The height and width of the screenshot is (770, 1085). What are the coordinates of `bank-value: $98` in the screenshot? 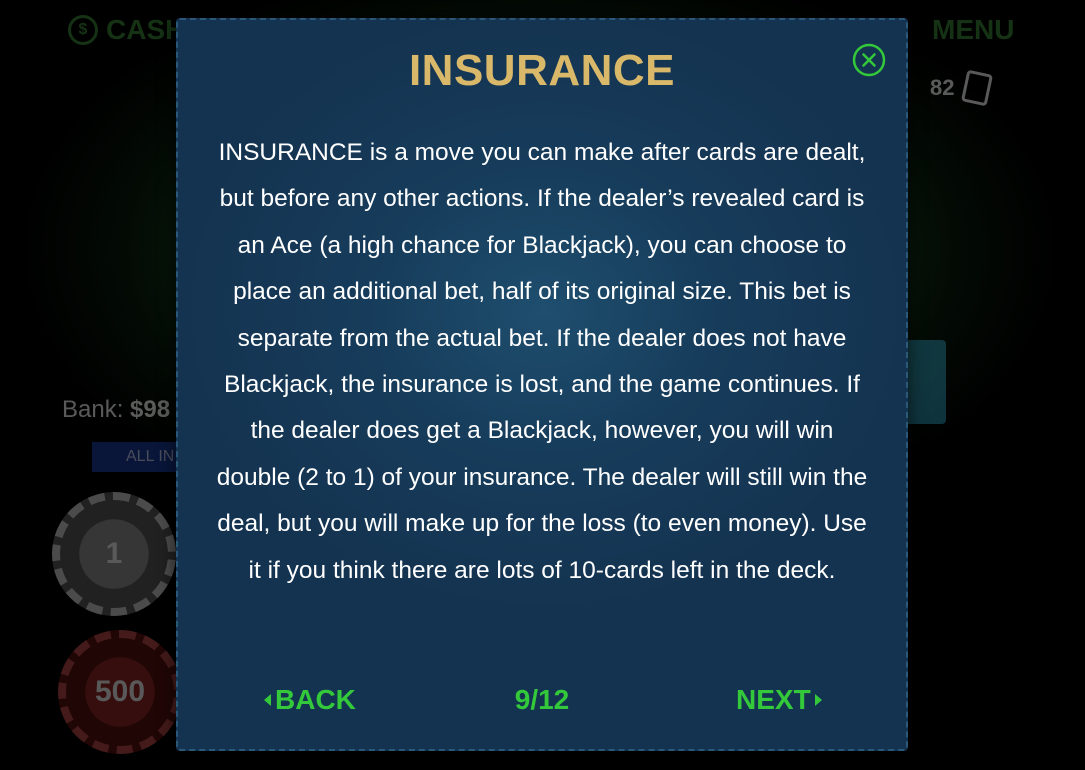 It's located at (150, 409).